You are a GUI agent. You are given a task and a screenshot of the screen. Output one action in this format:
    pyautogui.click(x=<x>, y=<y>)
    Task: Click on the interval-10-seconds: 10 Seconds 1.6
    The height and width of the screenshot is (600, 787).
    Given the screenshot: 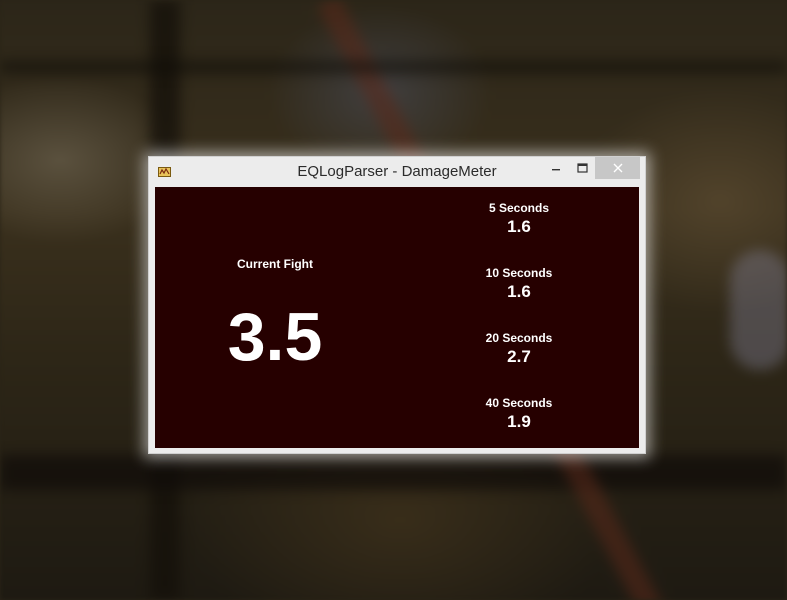 What is the action you would take?
    pyautogui.click(x=519, y=284)
    